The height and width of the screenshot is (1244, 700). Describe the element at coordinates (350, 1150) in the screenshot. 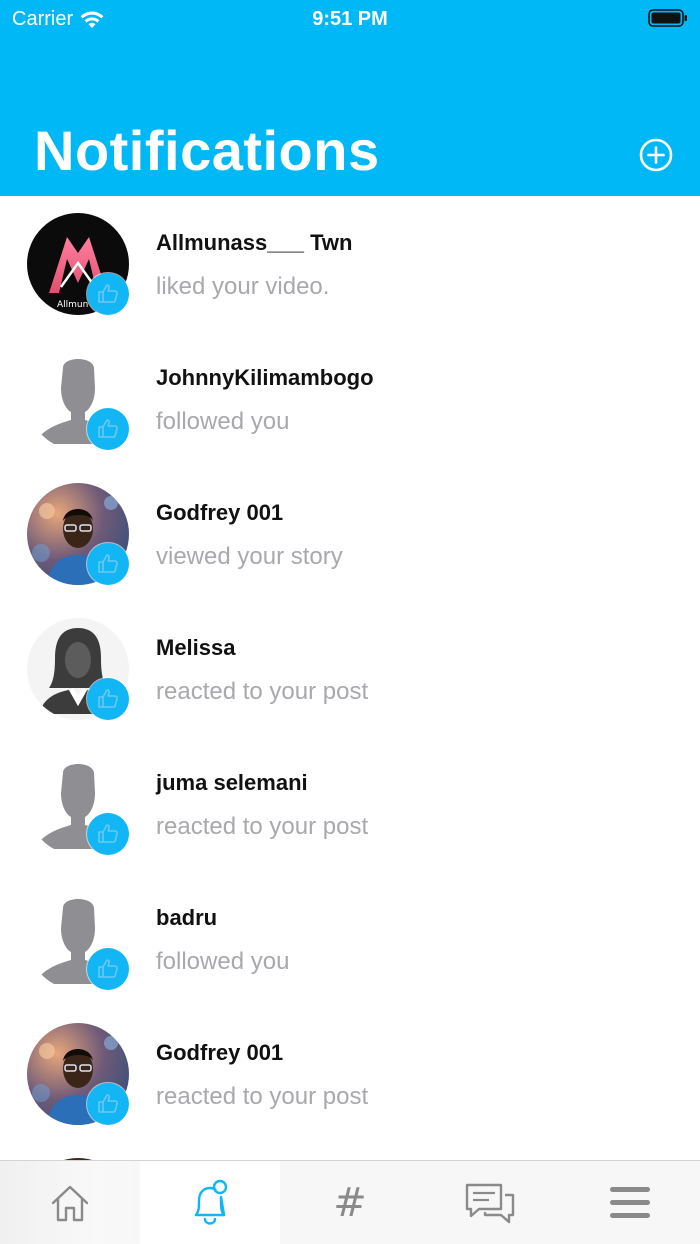

I see `notification-item-partial` at that location.